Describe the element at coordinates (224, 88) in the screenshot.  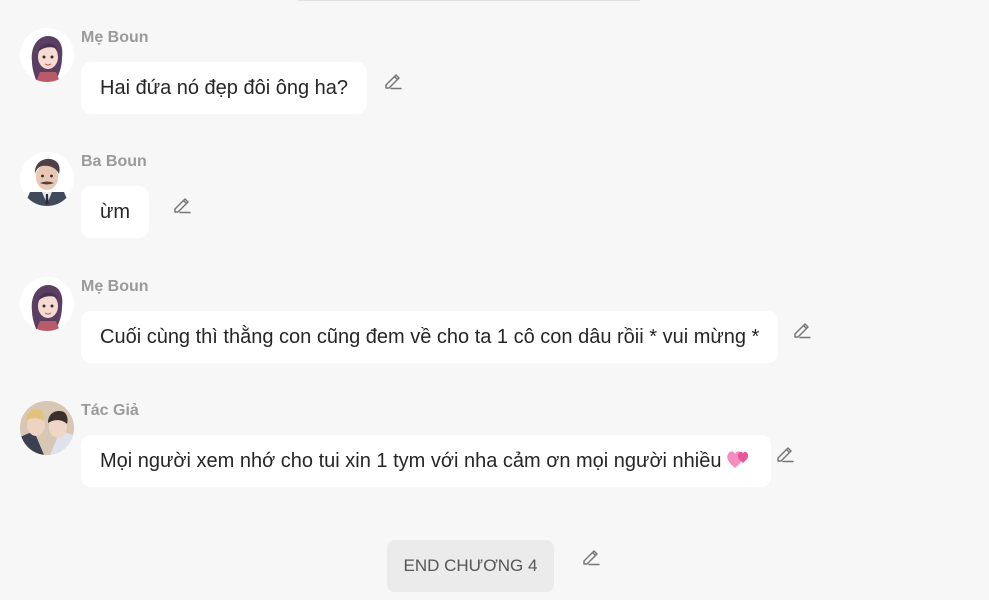
I see `message-bubble: Hai đứa nó đẹp đôi ông ha?` at that location.